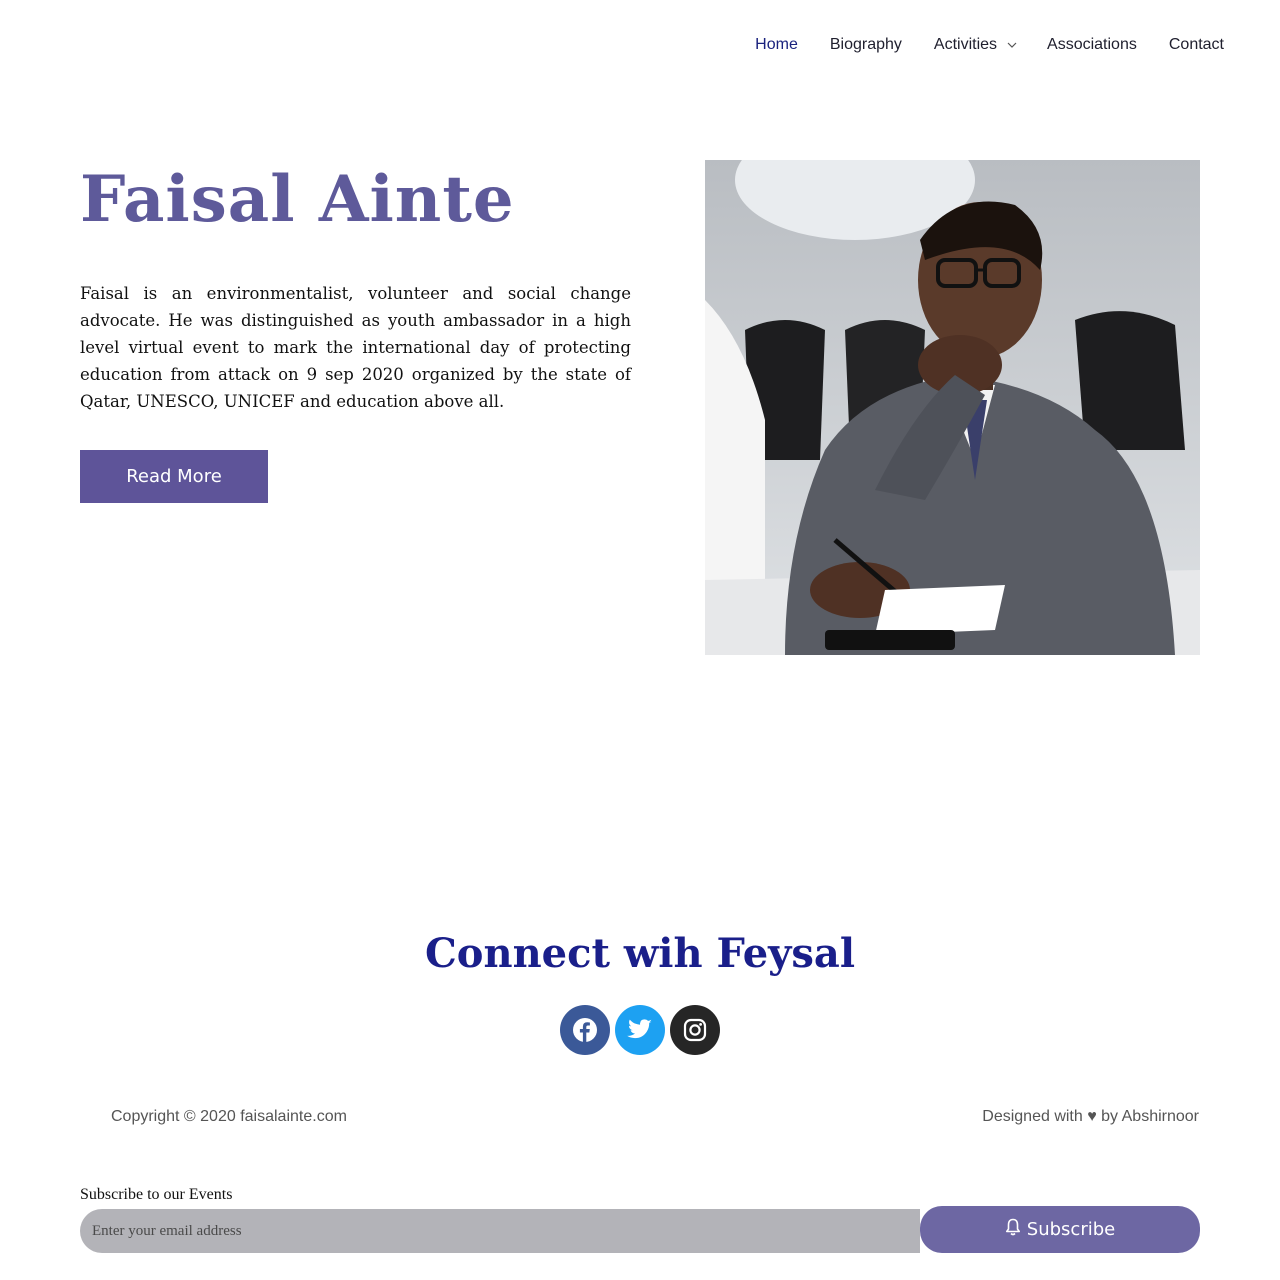 The height and width of the screenshot is (1280, 1280). Describe the element at coordinates (1012, 45) in the screenshot. I see `chevron-down-icon` at that location.